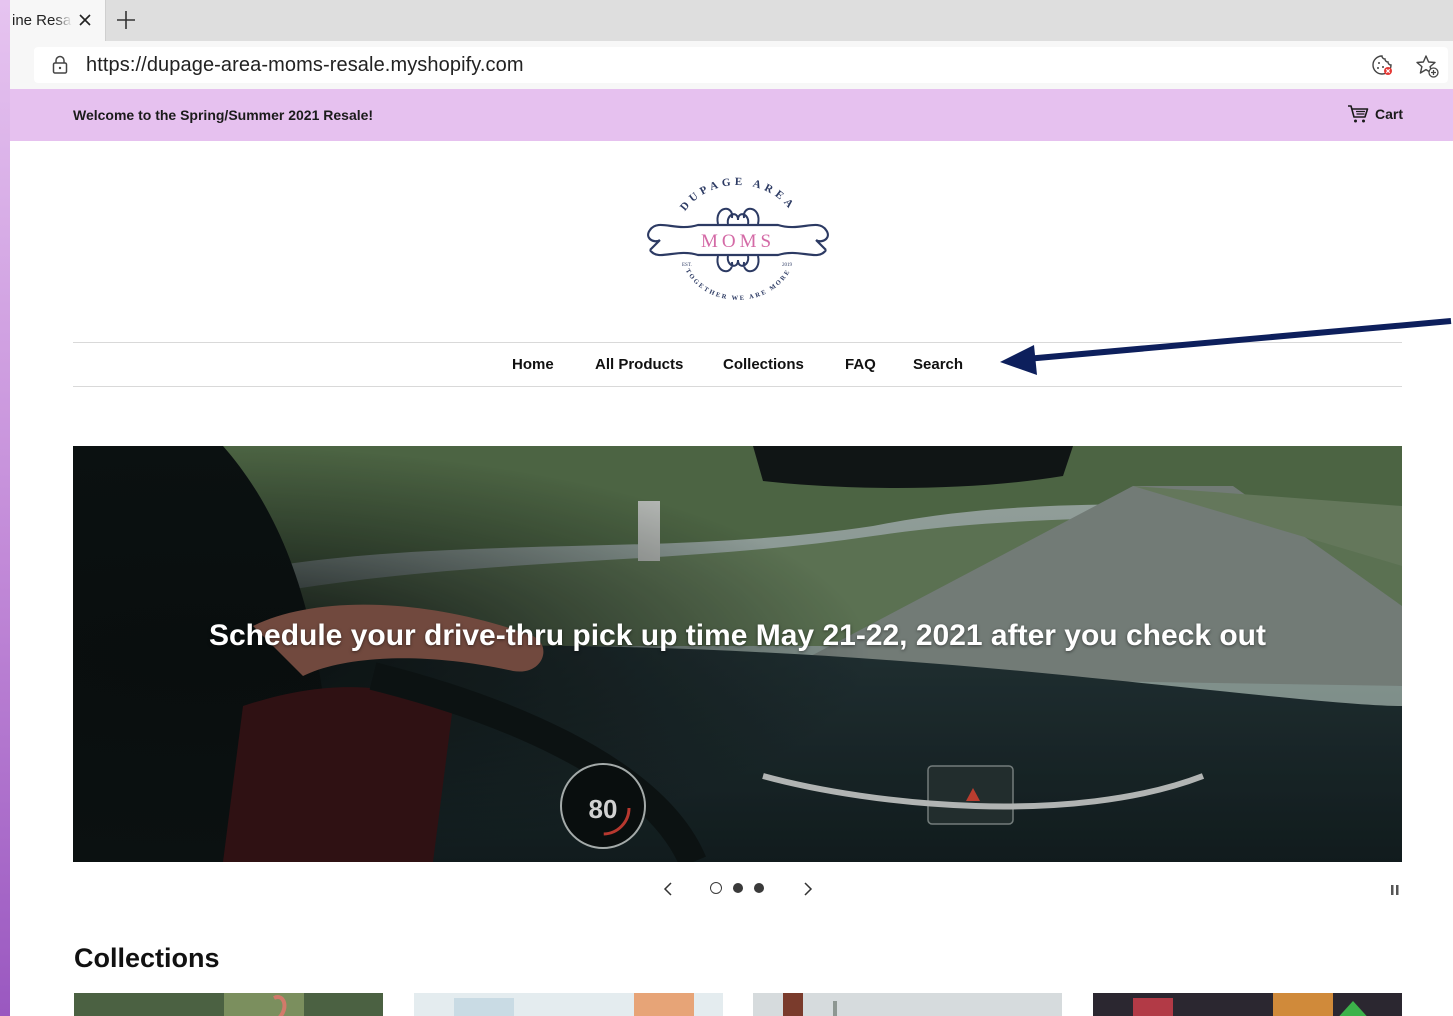  What do you see at coordinates (42, 20) in the screenshot?
I see `tab-title: ine Resal` at bounding box center [42, 20].